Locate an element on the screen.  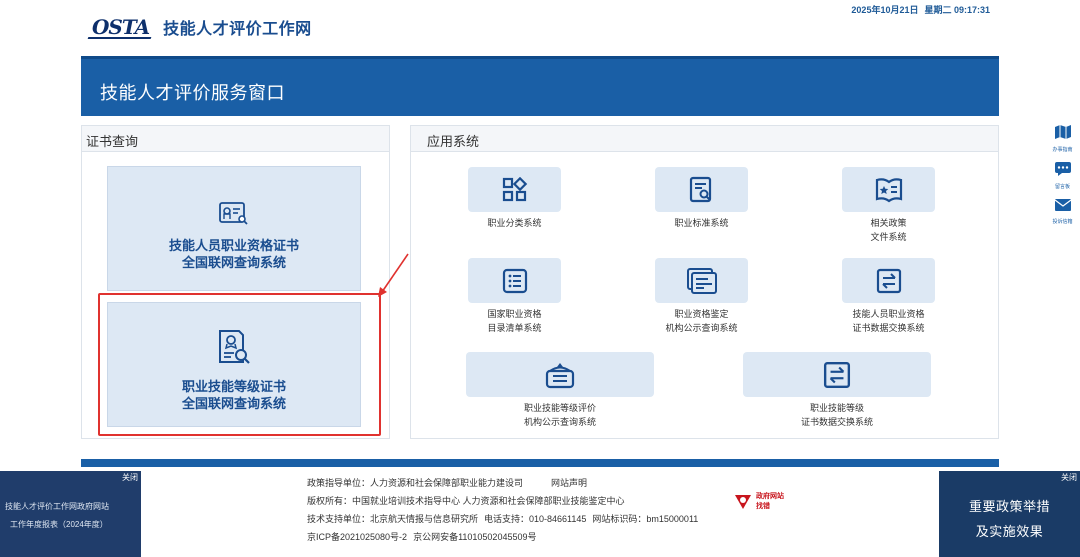
footer-copyright: 版权所有：中国就业培训技术指导中心 人力资源和社会保障部职业技能鉴定中心 is located at coordinates (466, 501).